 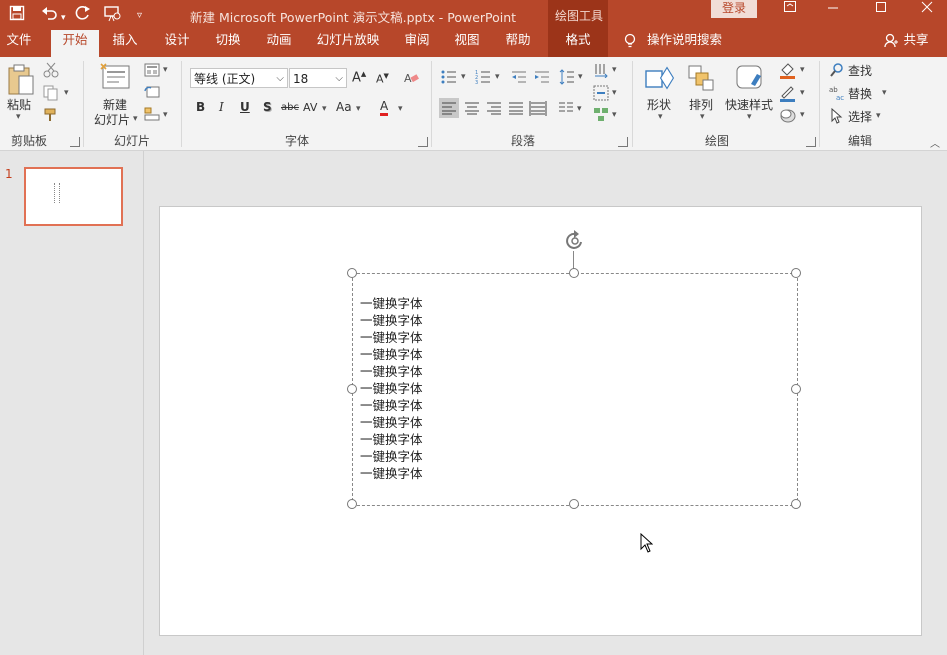 What do you see at coordinates (280, 79) in the screenshot?
I see `font-name-dropdown-icon: ⌵` at bounding box center [280, 79].